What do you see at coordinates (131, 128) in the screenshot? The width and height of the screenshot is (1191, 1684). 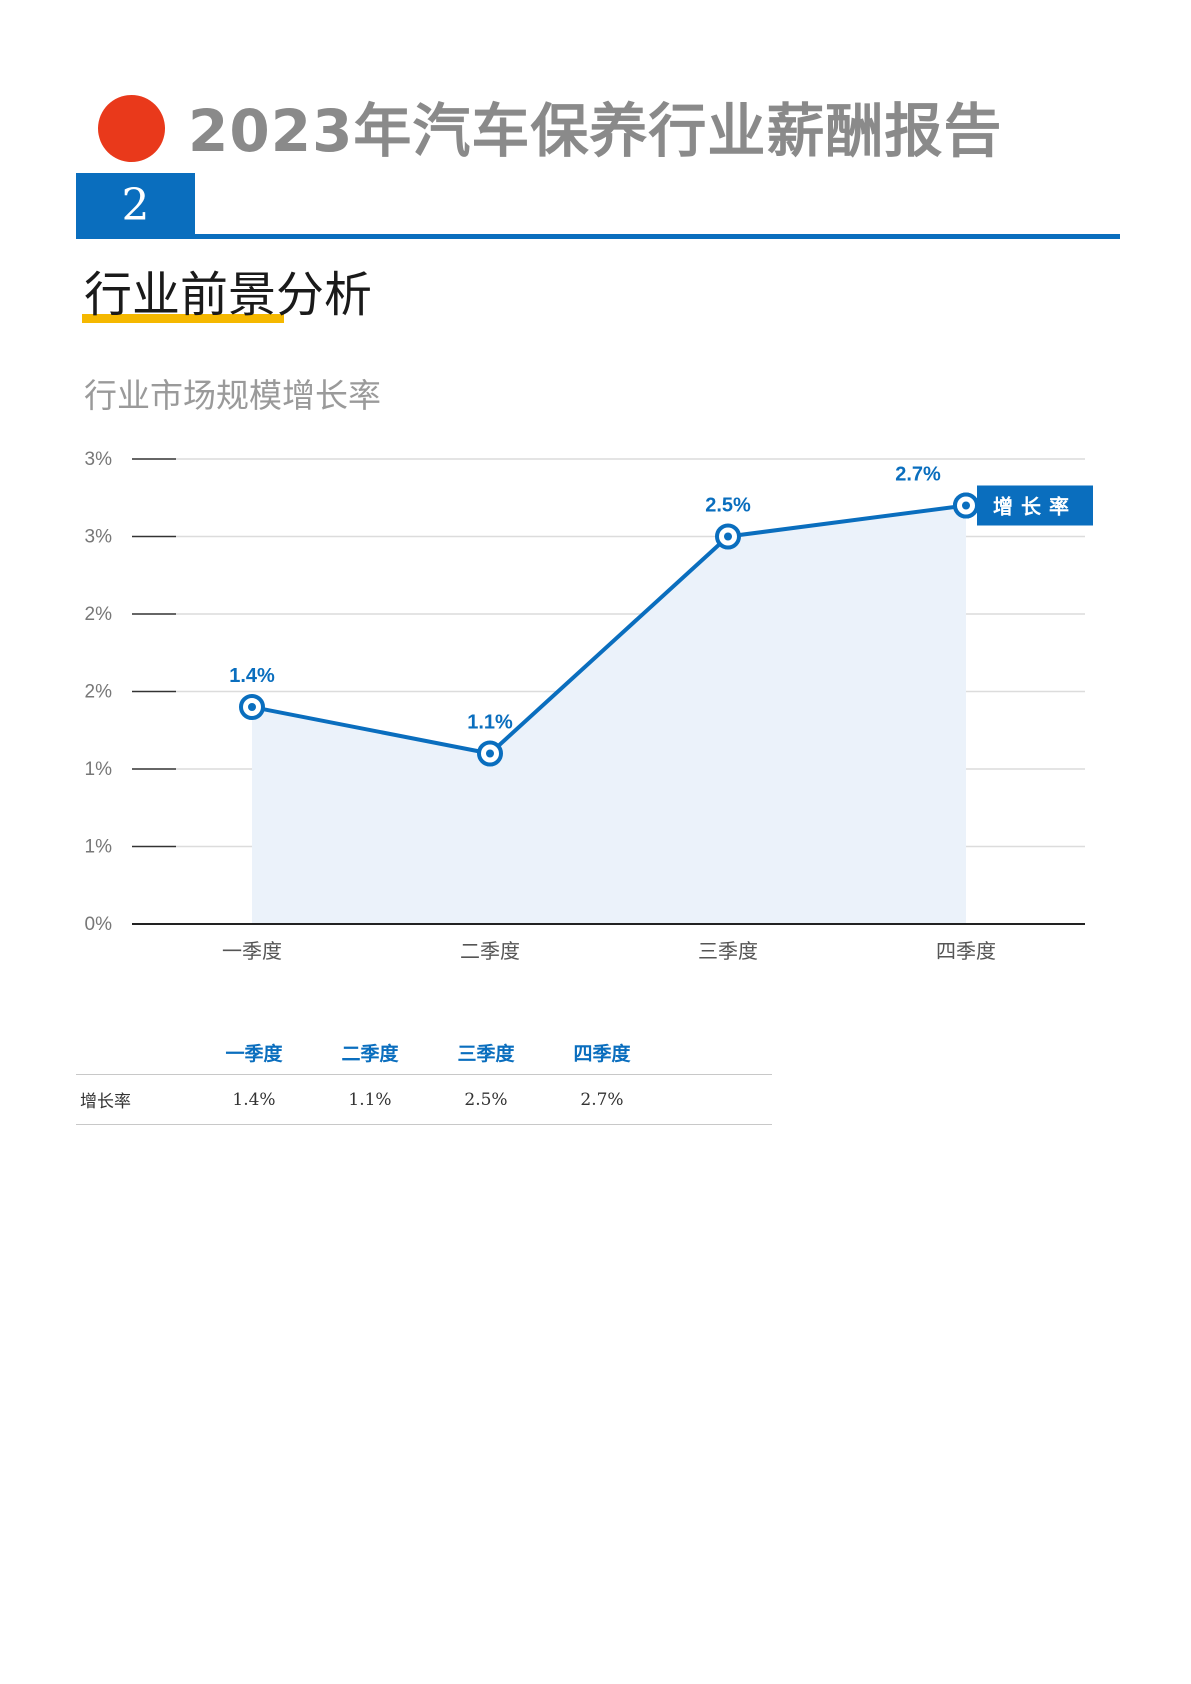 I see `title-bullet-dot` at bounding box center [131, 128].